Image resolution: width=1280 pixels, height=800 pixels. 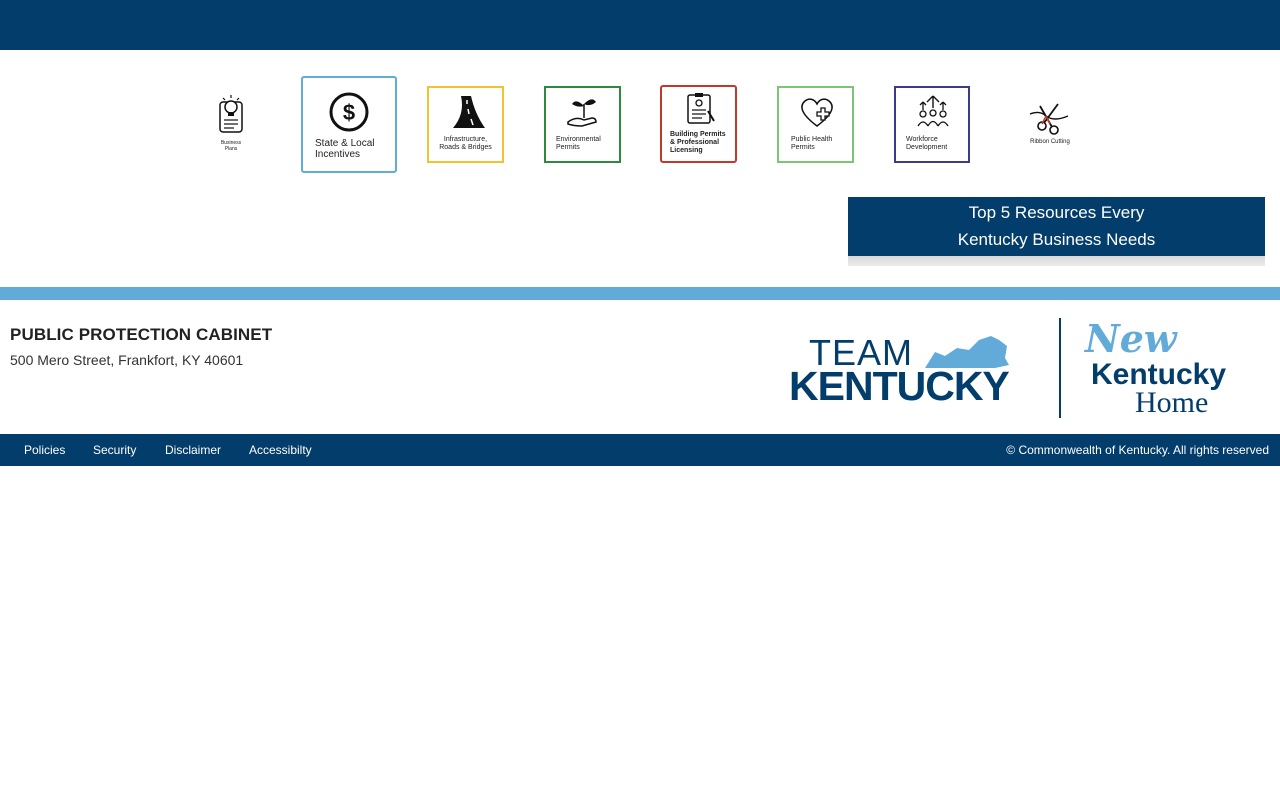 I want to click on tile-ribbon-cutting: Ribbon Cutting, so click(x=1050, y=122).